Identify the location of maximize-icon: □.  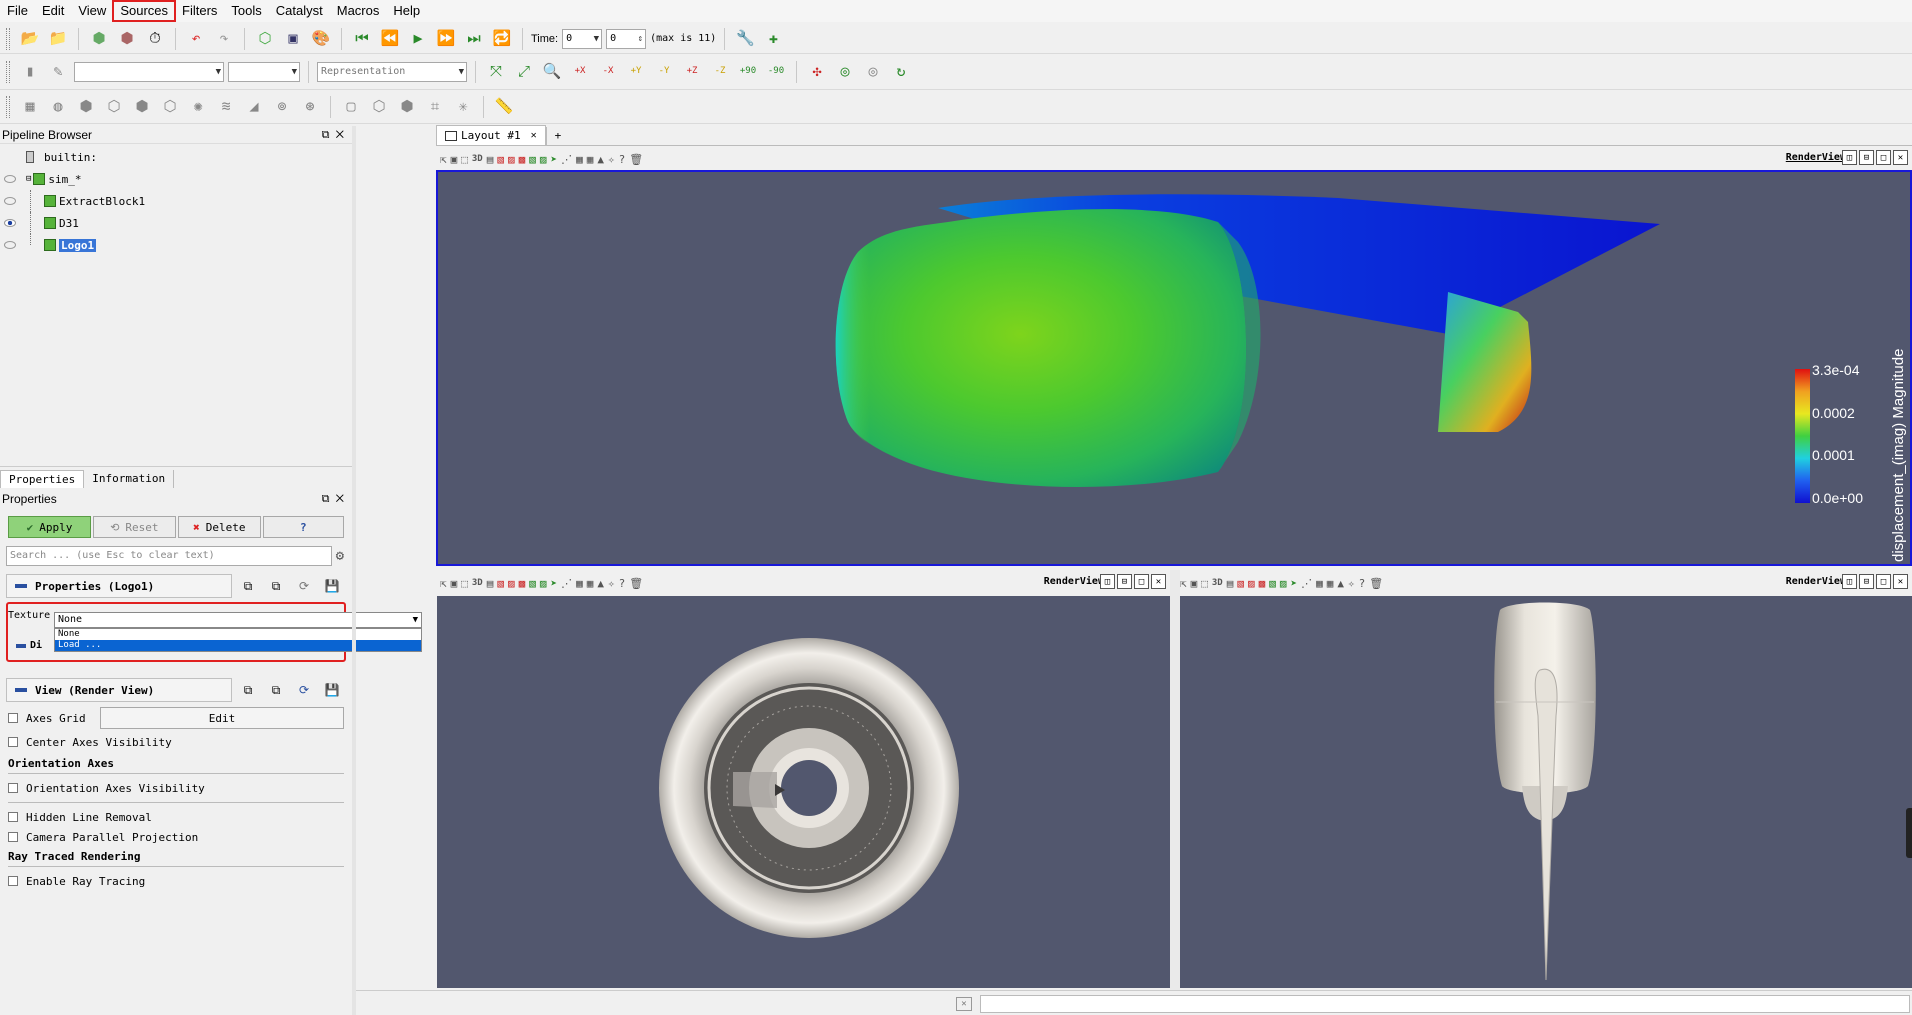
(1883, 157).